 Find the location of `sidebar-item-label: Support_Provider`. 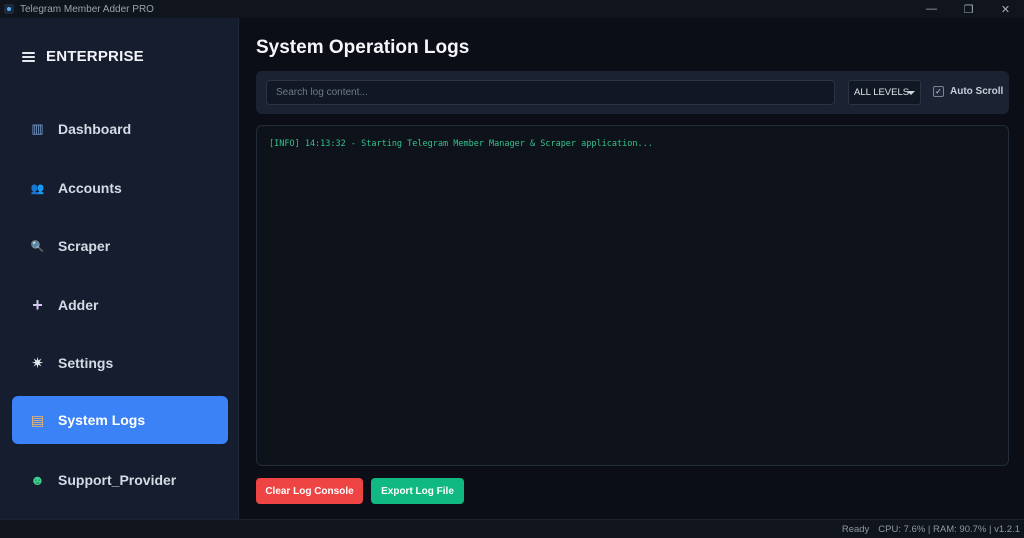

sidebar-item-label: Support_Provider is located at coordinates (117, 480).